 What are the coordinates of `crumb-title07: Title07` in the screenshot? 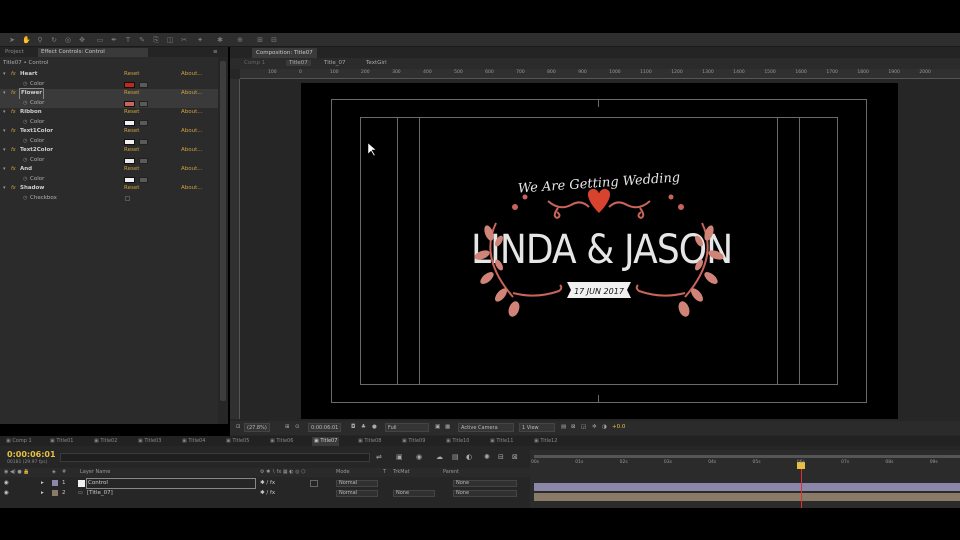 It's located at (298, 63).